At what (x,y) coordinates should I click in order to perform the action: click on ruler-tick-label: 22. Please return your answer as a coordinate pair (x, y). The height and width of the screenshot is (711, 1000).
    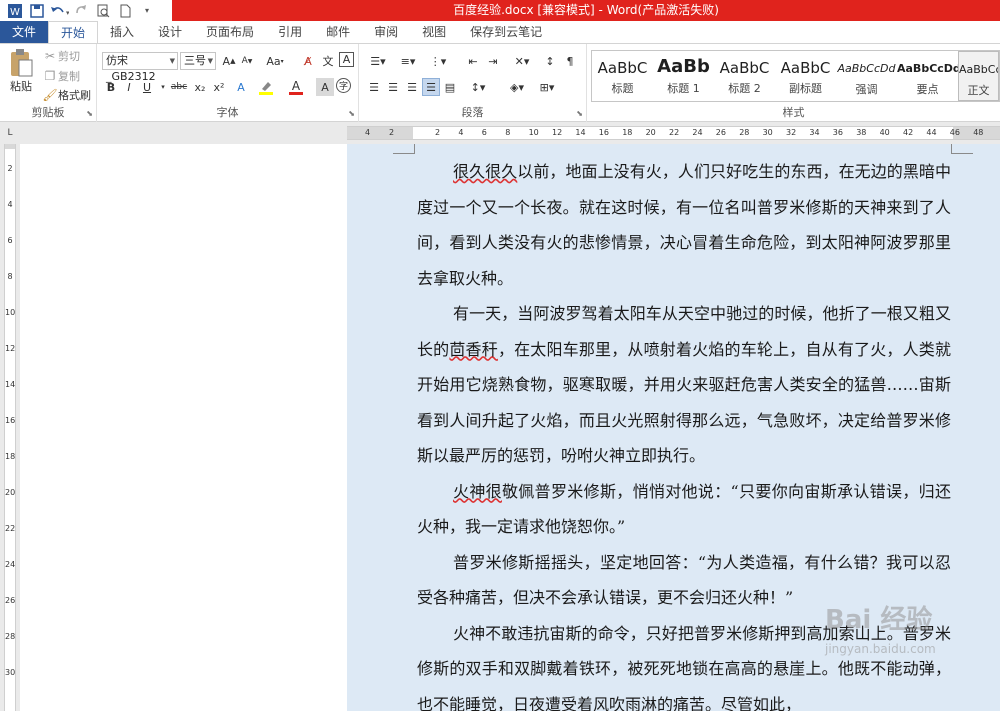
    Looking at the image, I should click on (10, 528).